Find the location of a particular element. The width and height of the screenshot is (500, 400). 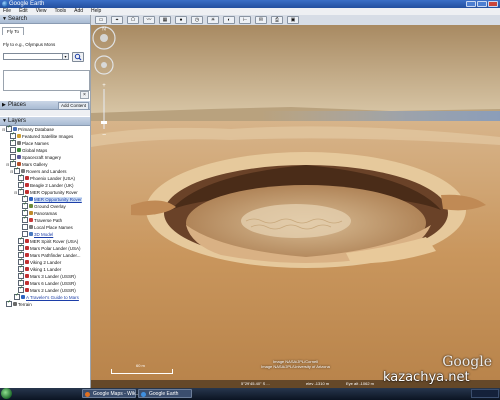

clear-results-button: × is located at coordinates (84, 95).